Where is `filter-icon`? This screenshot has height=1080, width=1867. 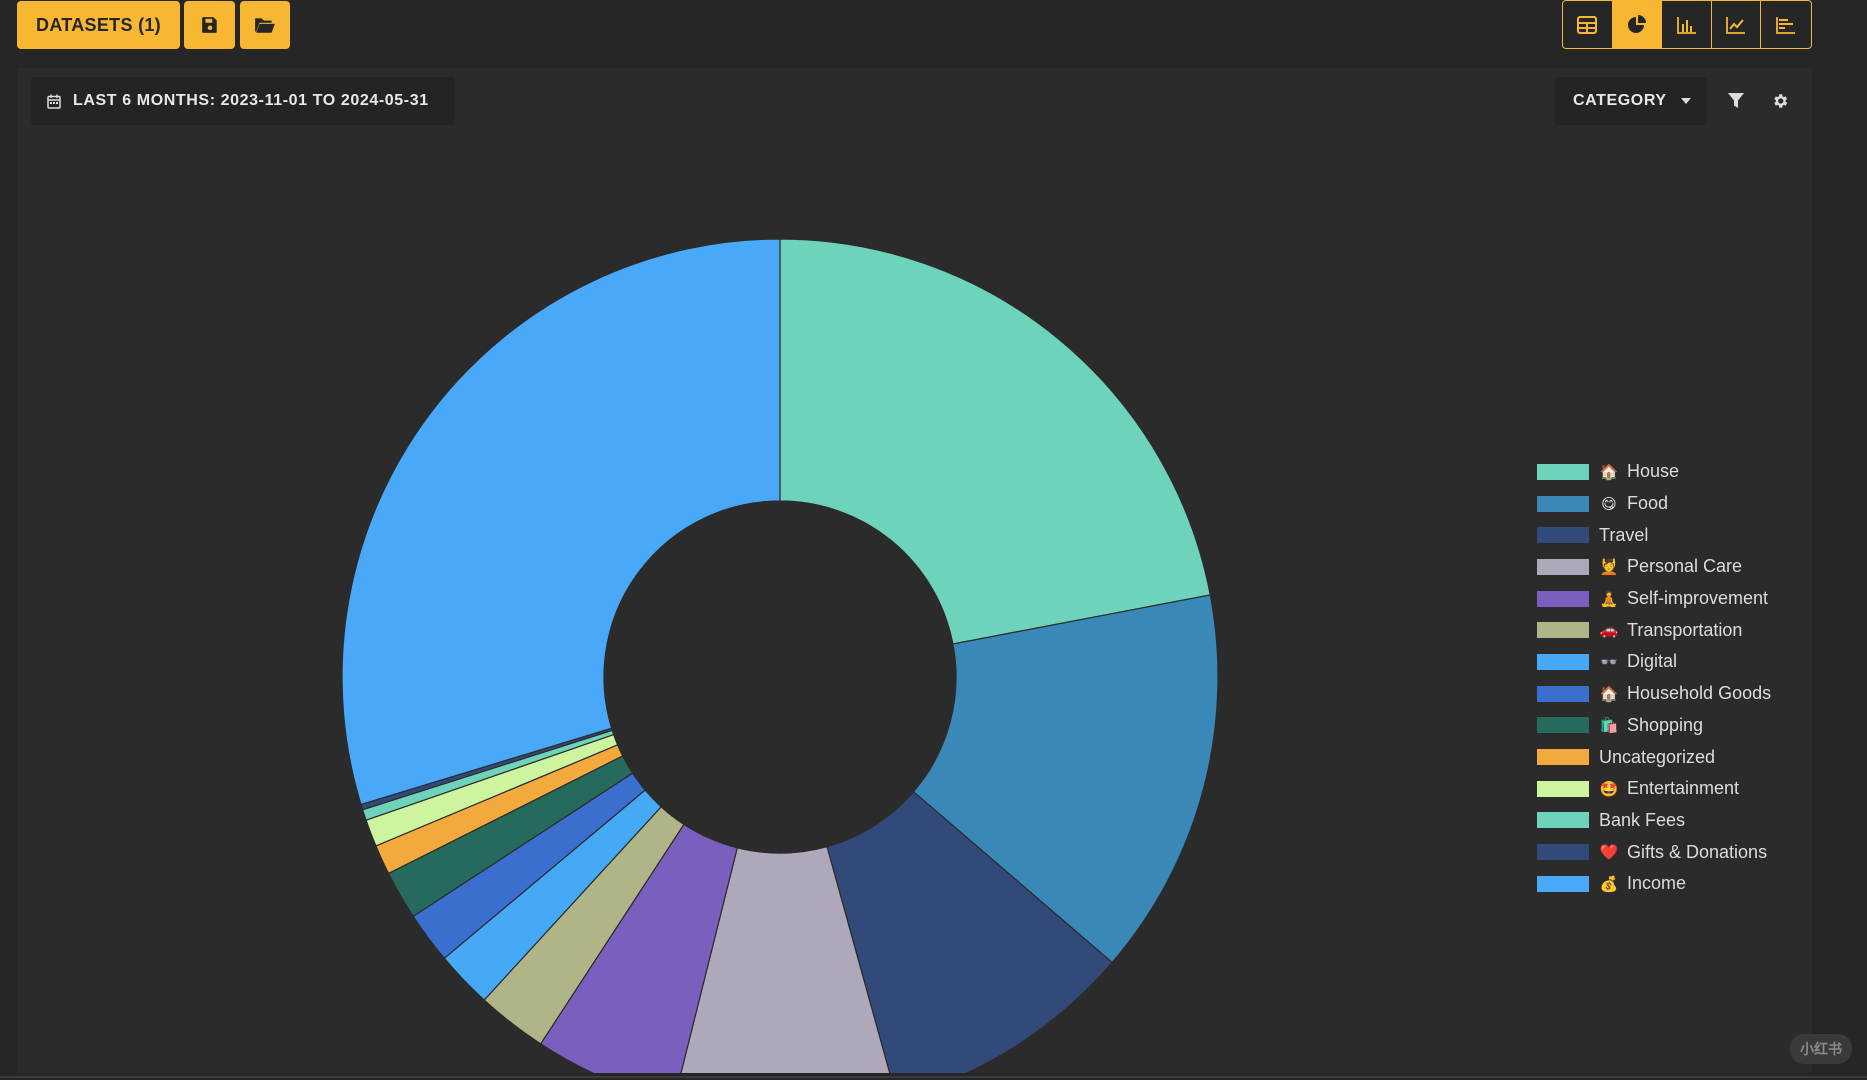 filter-icon is located at coordinates (1736, 100).